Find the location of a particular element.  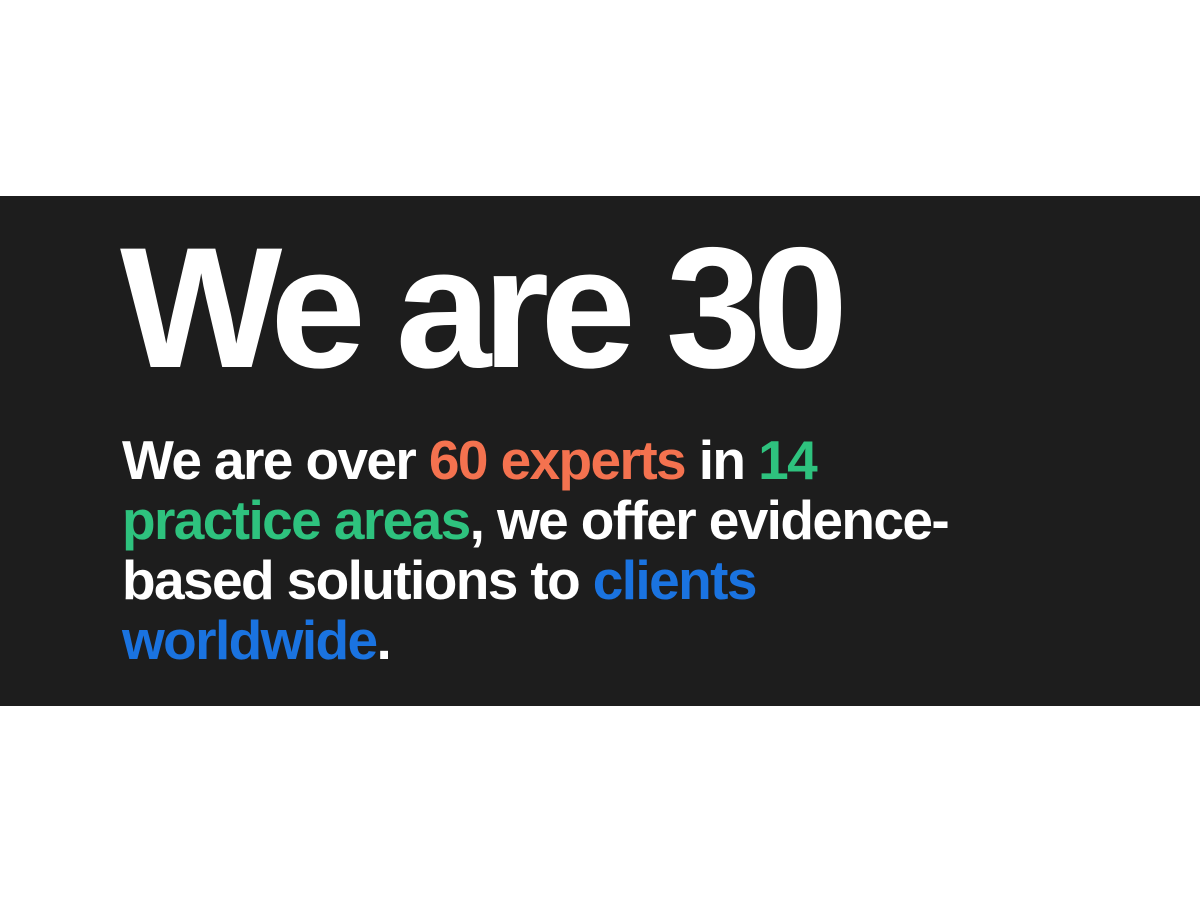

clients-highlight: clients is located at coordinates (675, 580).